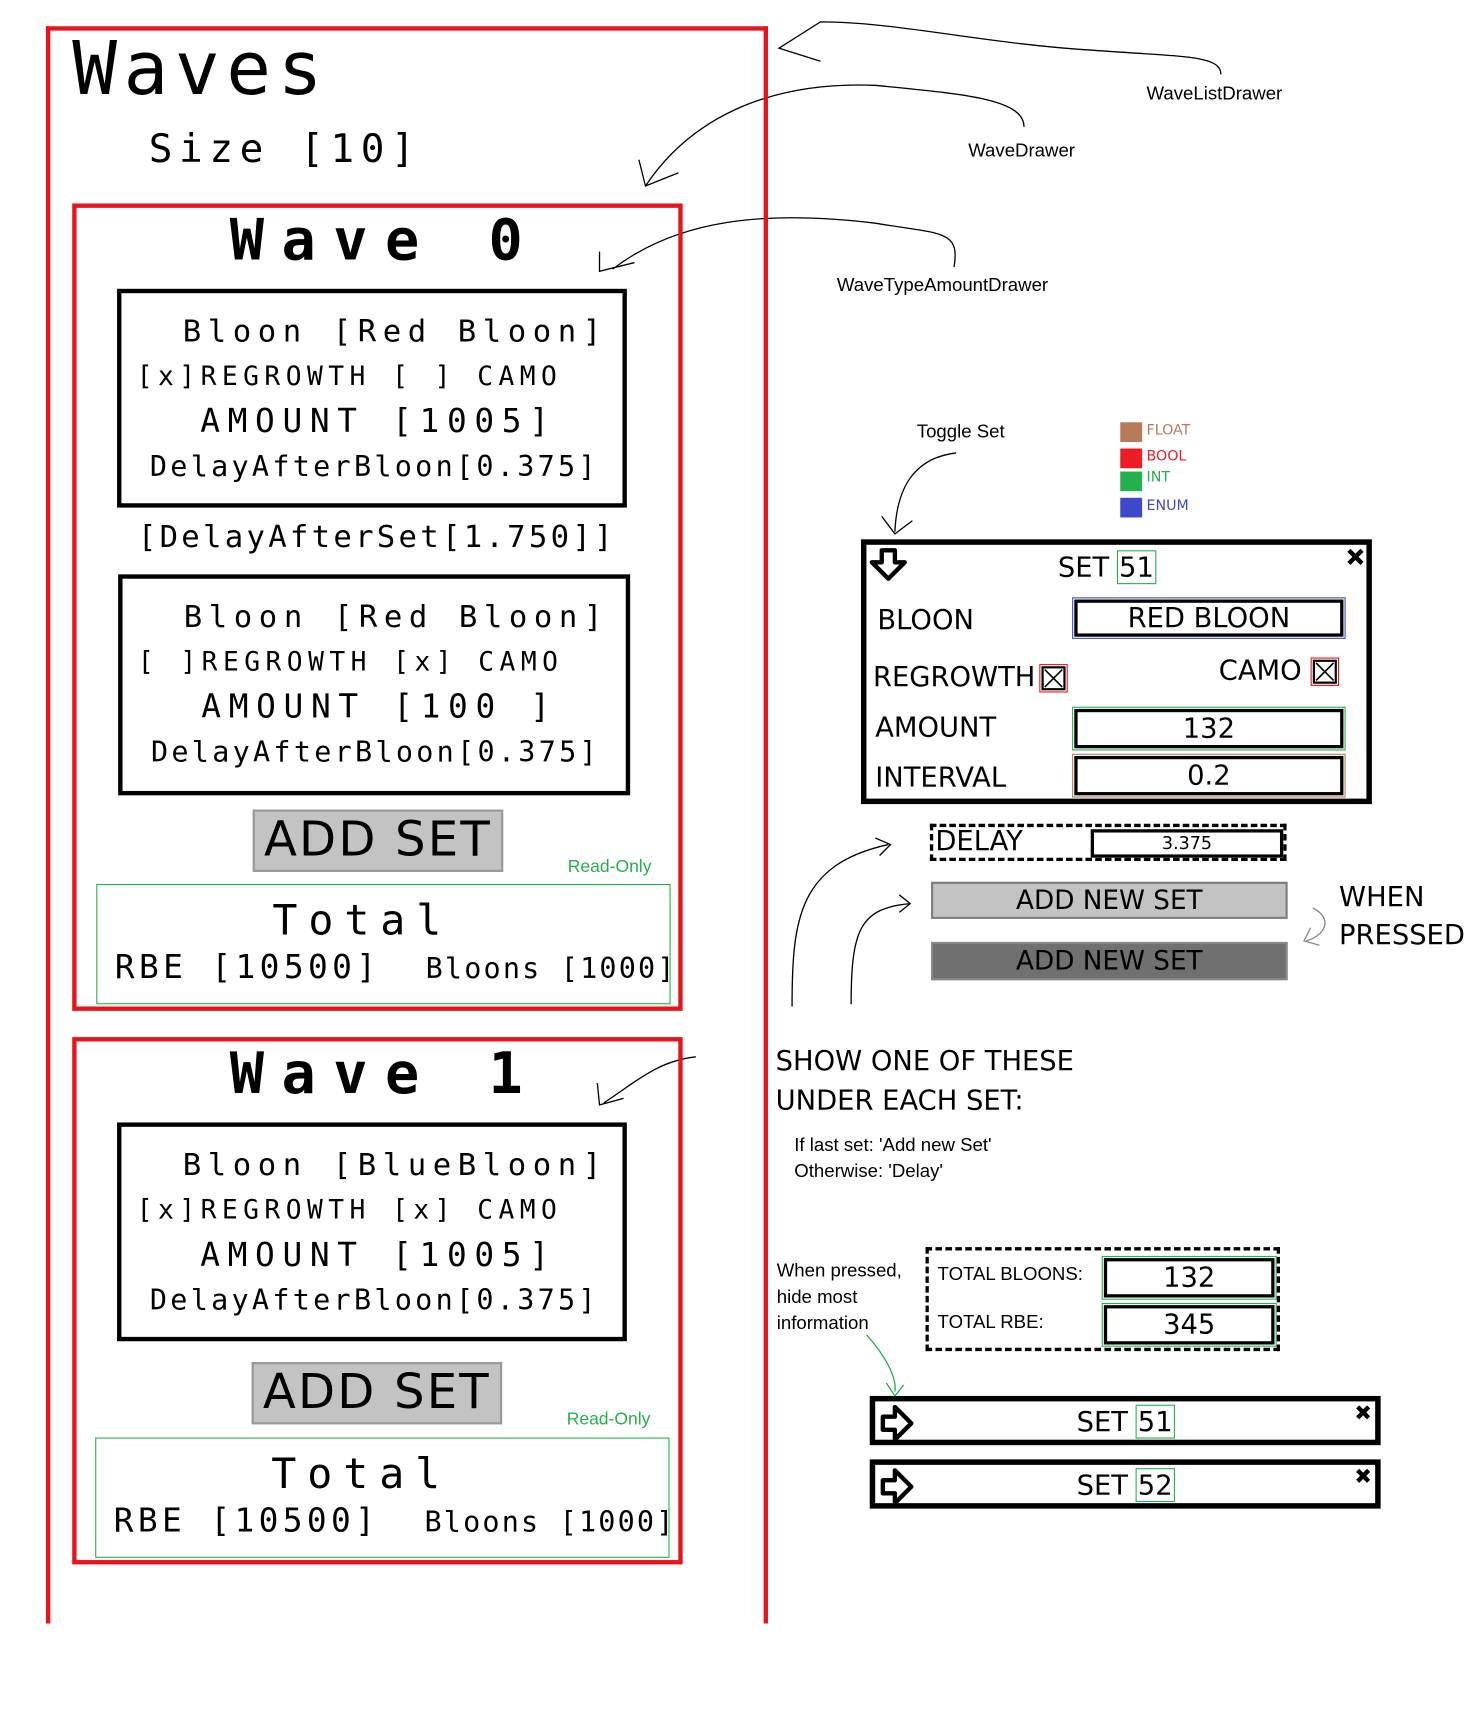  I want to click on totals-panel: TOTAL BLOONS: 132 TOTAL RBE: 345, so click(1102, 1299).